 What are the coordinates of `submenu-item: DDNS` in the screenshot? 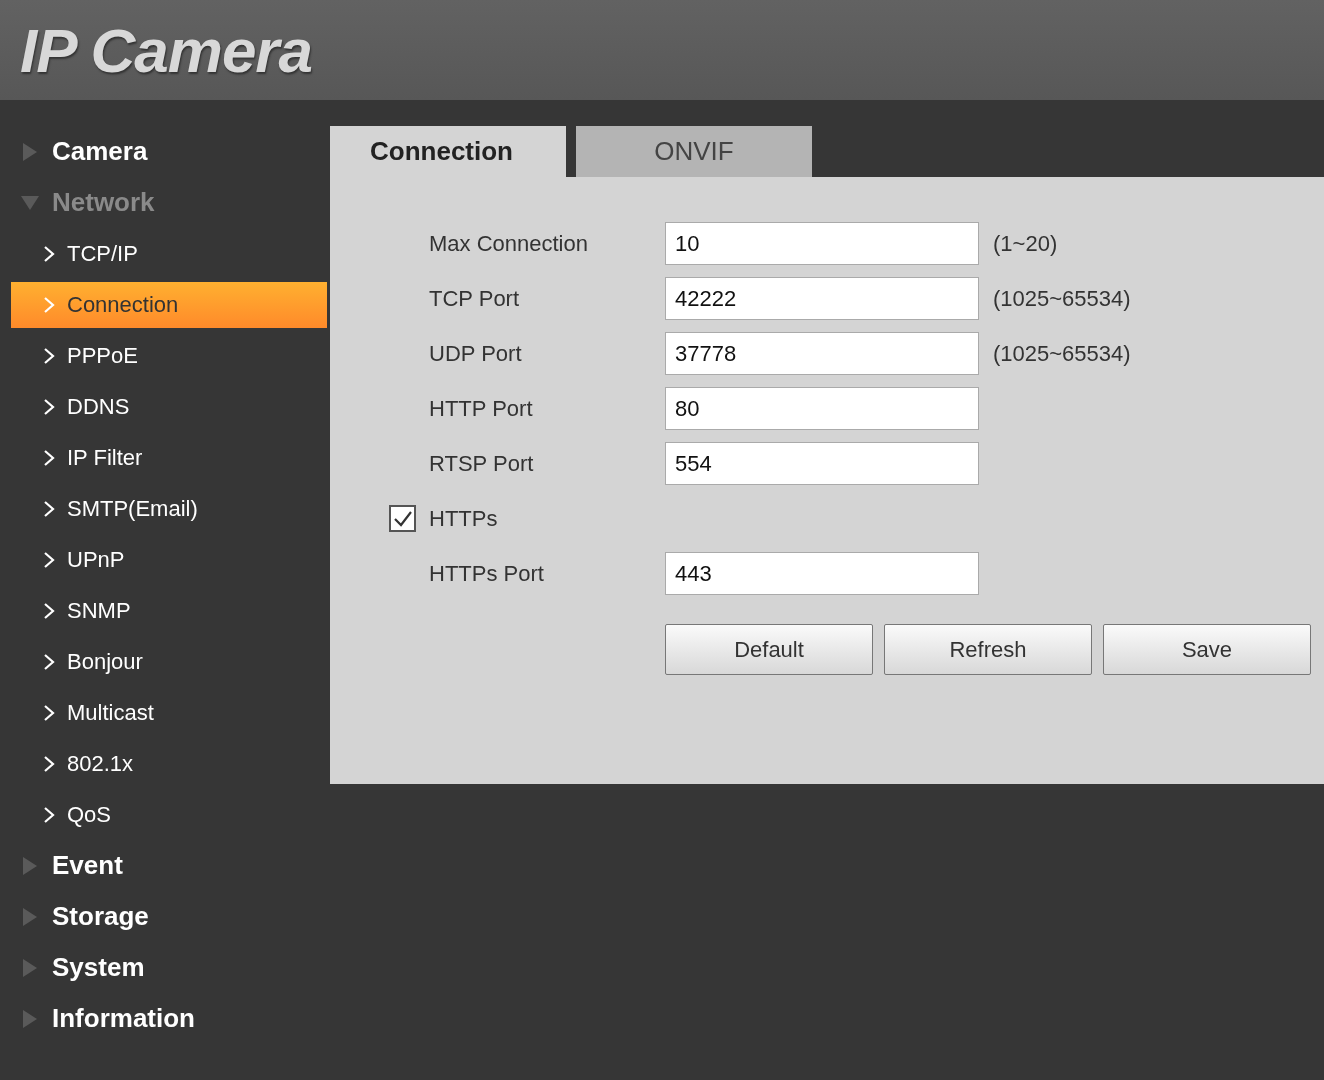 It's located at (169, 406).